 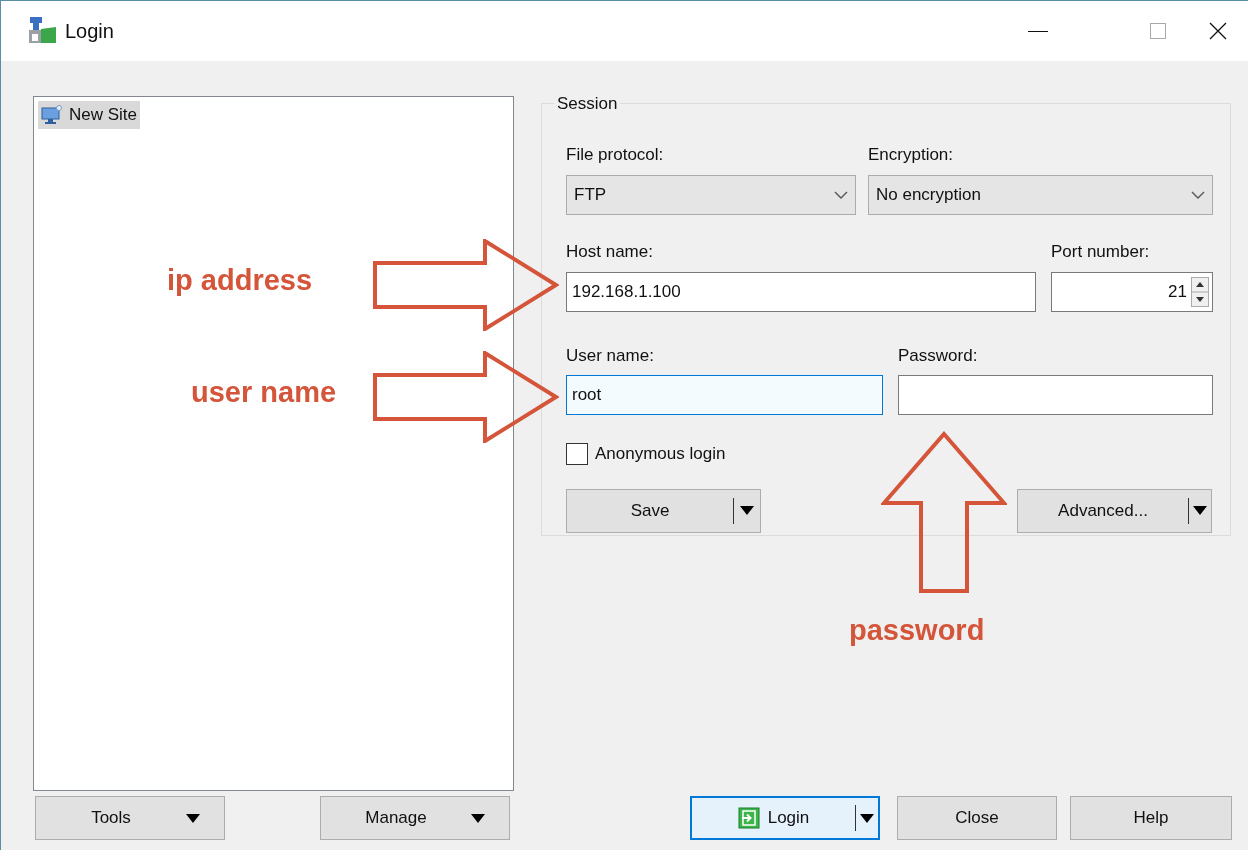 What do you see at coordinates (785, 818) in the screenshot?
I see `split-button: Login` at bounding box center [785, 818].